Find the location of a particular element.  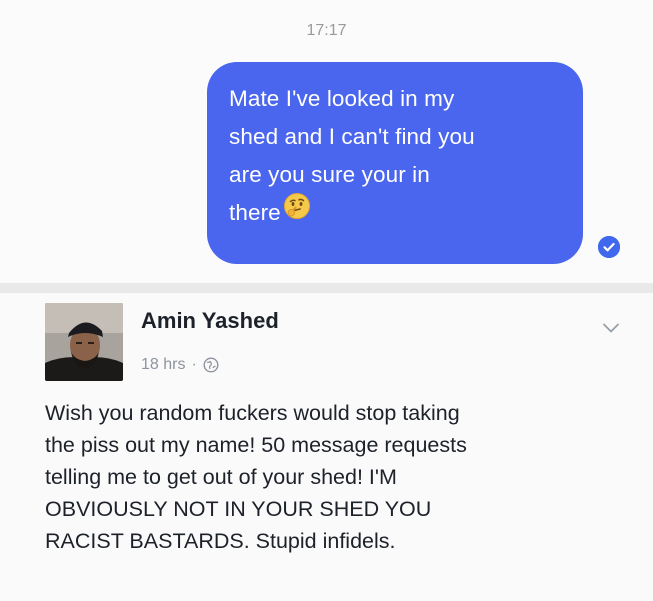

post-text-line: RACIST BASTARDS. Stupid infidels. is located at coordinates (220, 541).